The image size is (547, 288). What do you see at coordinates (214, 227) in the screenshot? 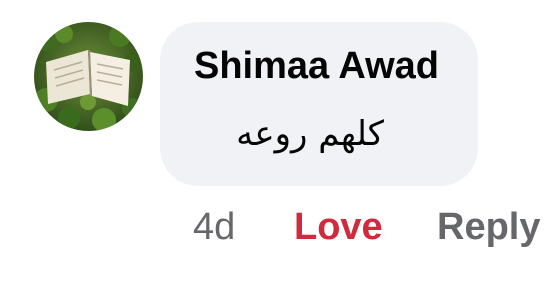
I see `comment-timestamp: 4d` at bounding box center [214, 227].